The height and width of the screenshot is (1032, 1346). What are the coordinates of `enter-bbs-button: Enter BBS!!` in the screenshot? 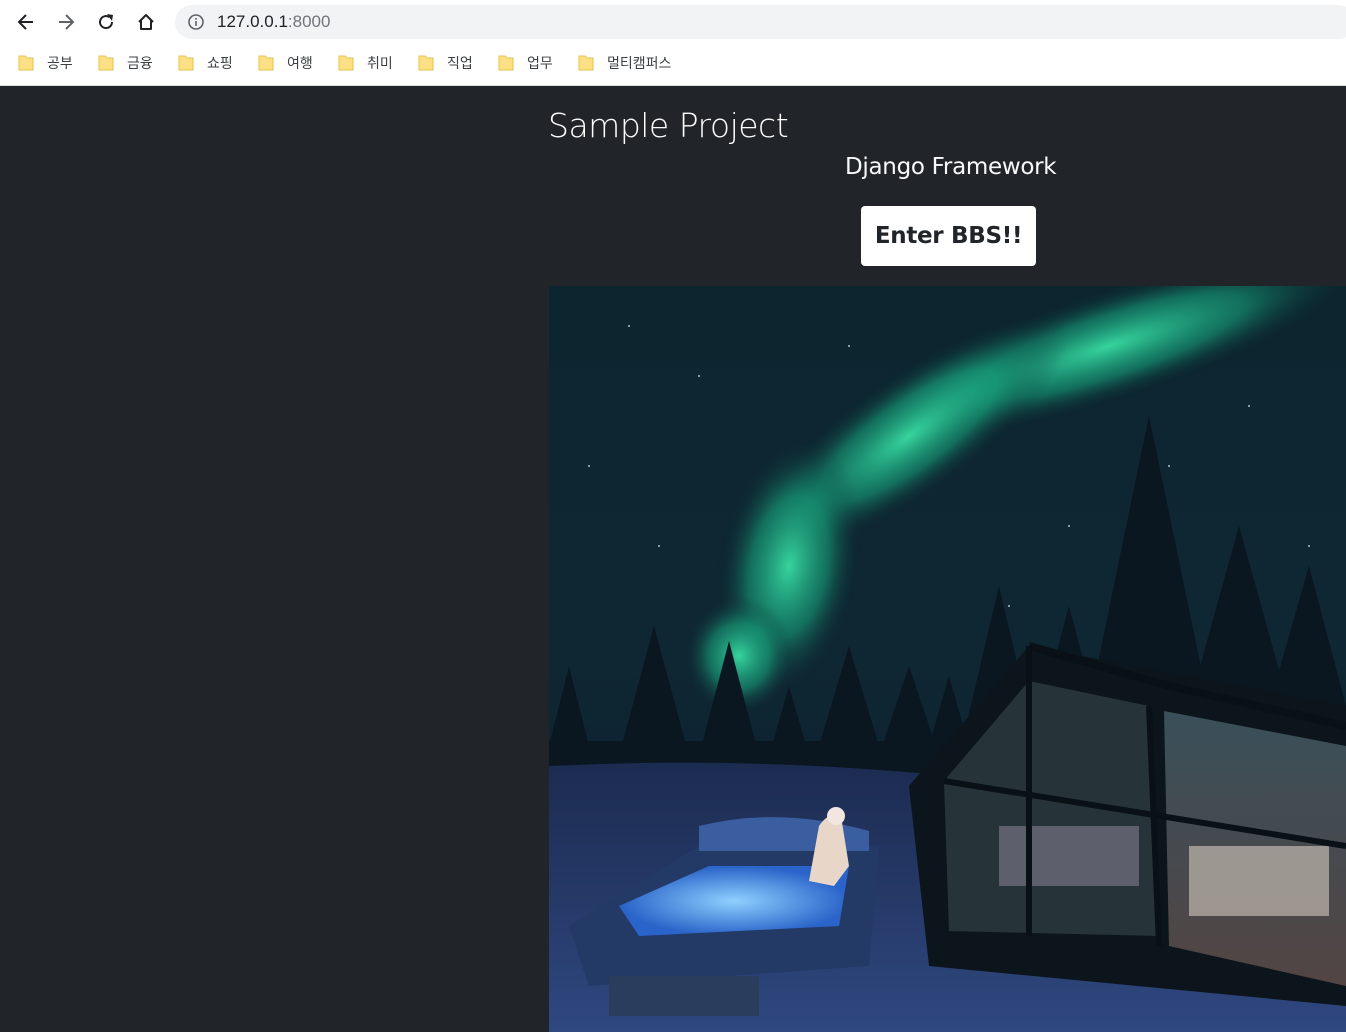 It's located at (948, 236).